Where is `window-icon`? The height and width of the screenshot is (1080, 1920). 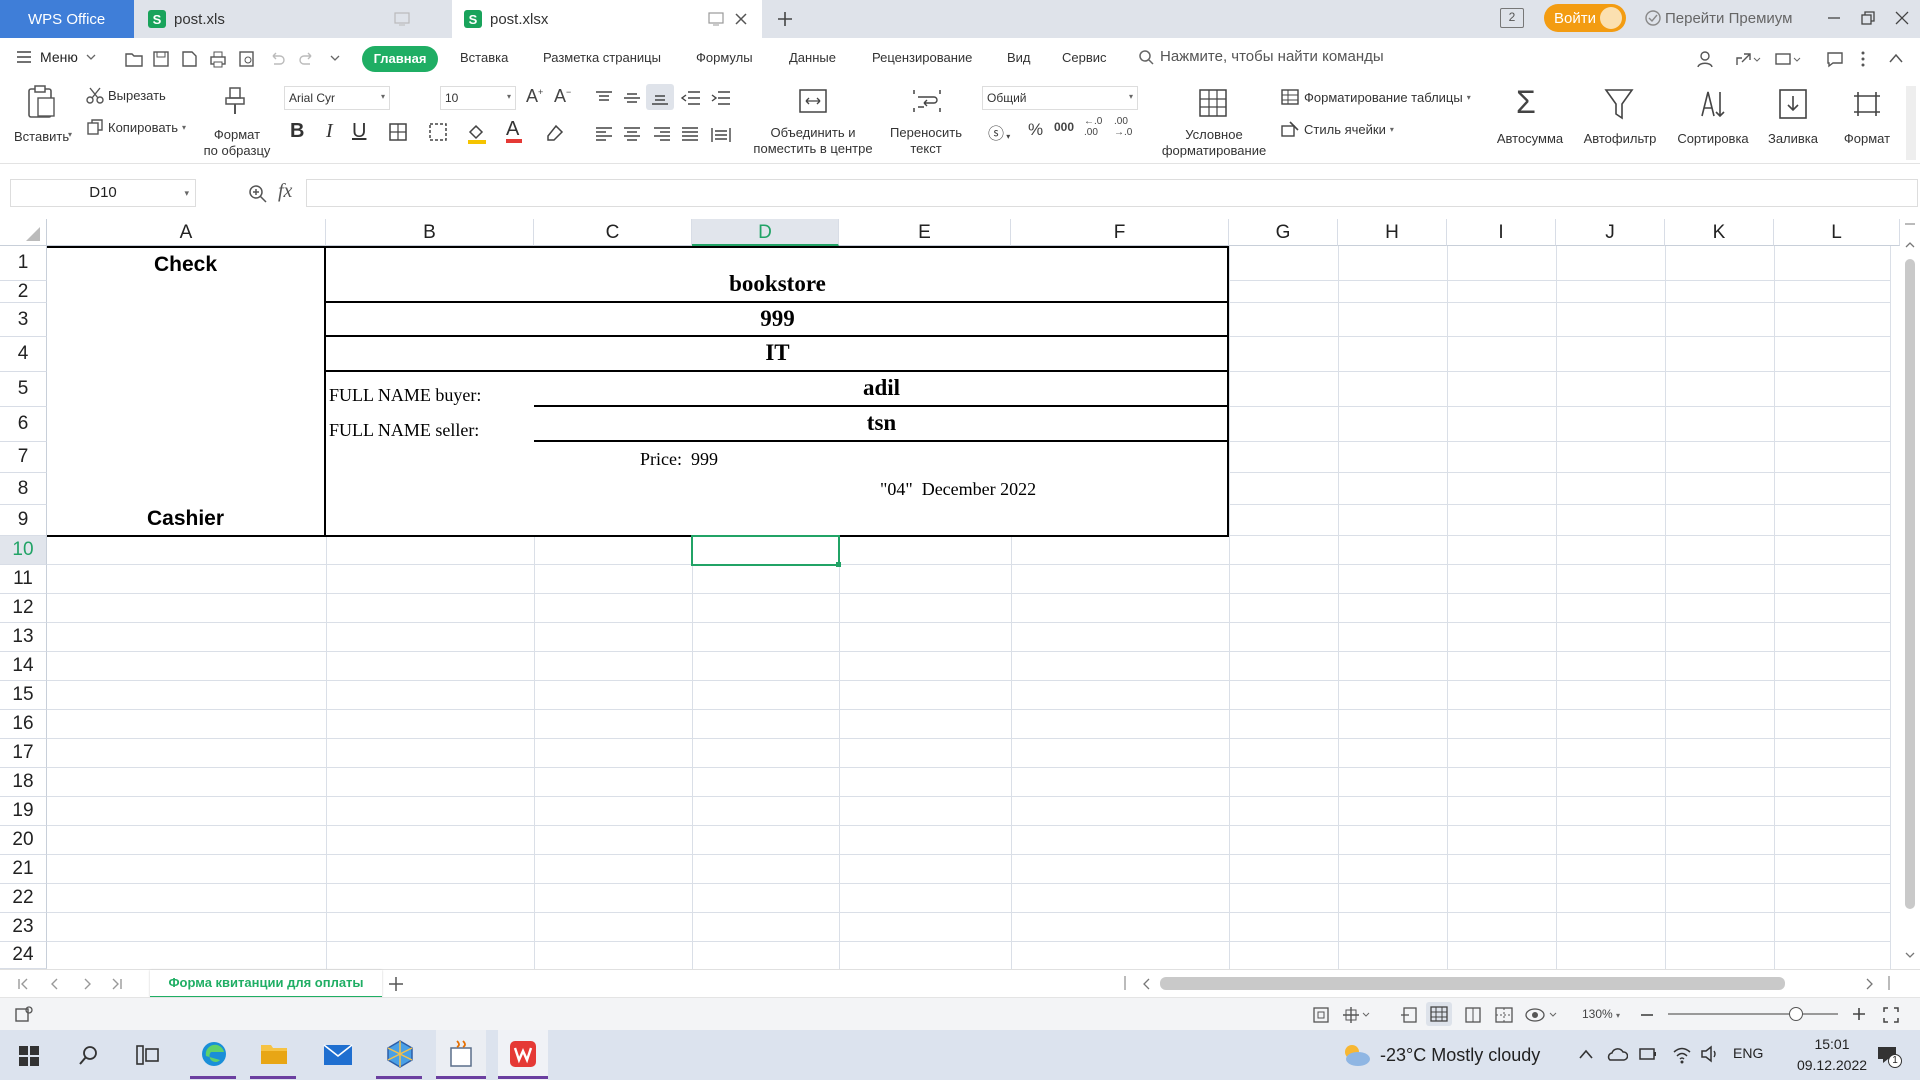
window-icon is located at coordinates (716, 19).